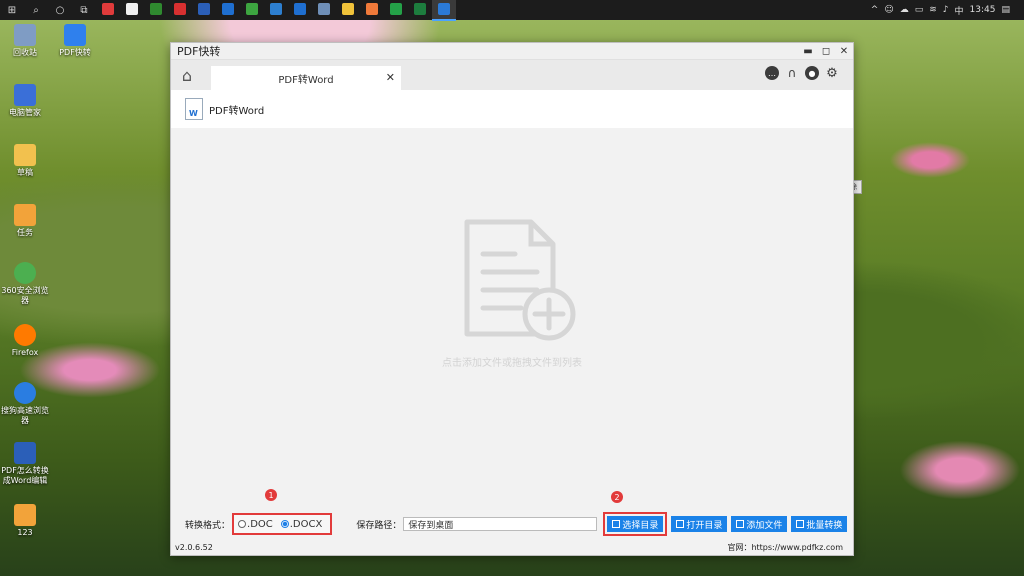 This screenshot has height=576, width=1024. I want to click on select-directory-button: 选择目录, so click(635, 524).